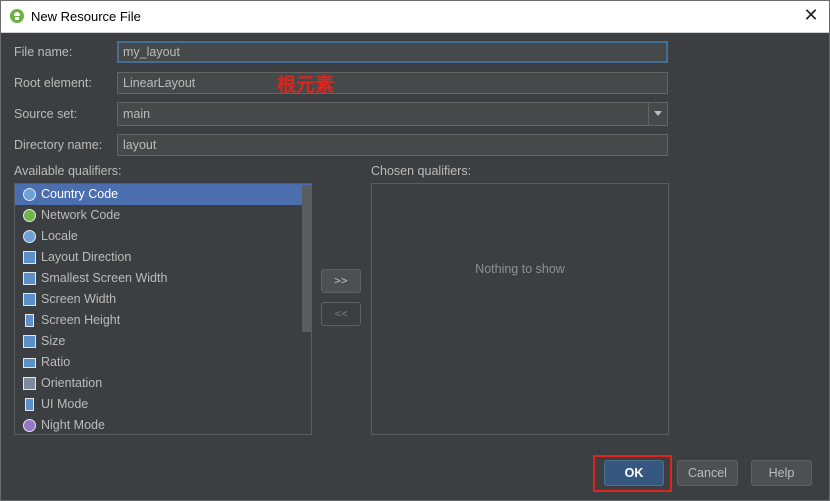 Image resolution: width=830 pixels, height=501 pixels. I want to click on file-name-input, so click(383, 52).